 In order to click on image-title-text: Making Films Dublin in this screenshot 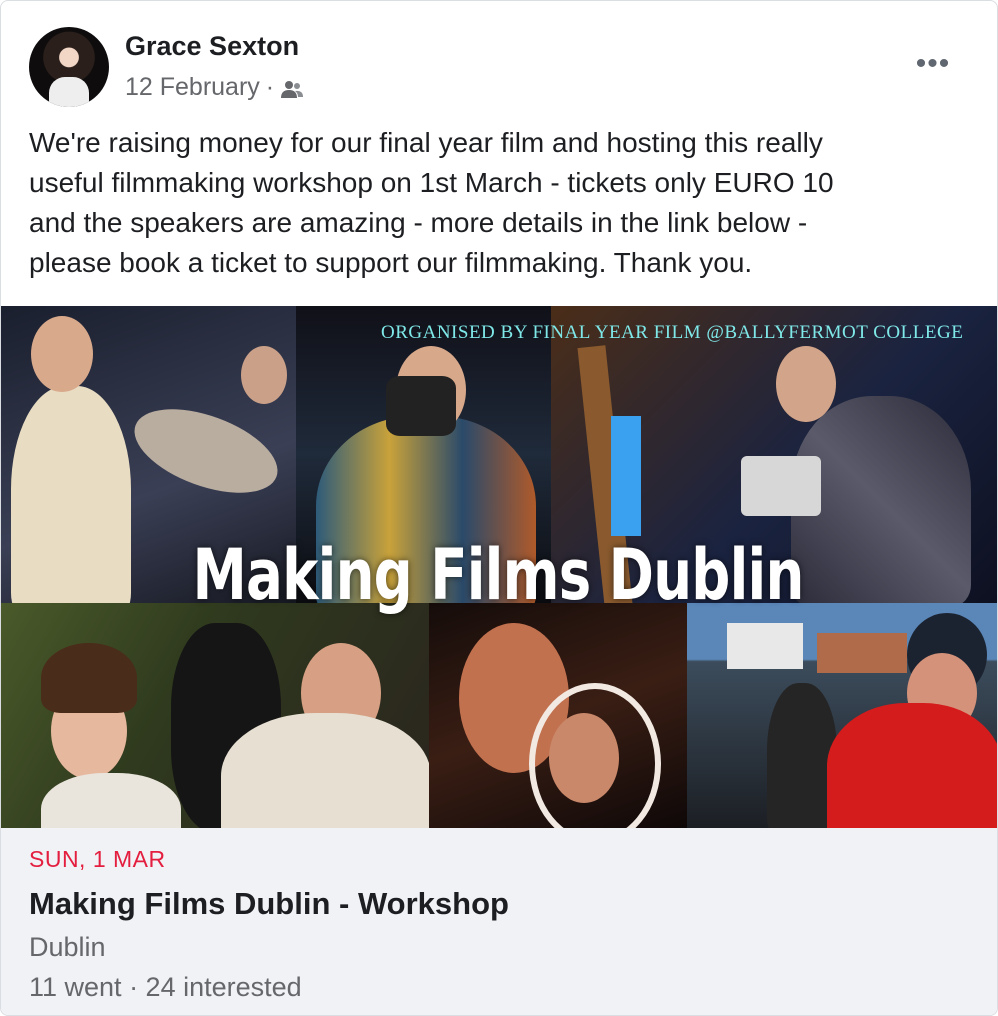, I will do `click(498, 575)`.